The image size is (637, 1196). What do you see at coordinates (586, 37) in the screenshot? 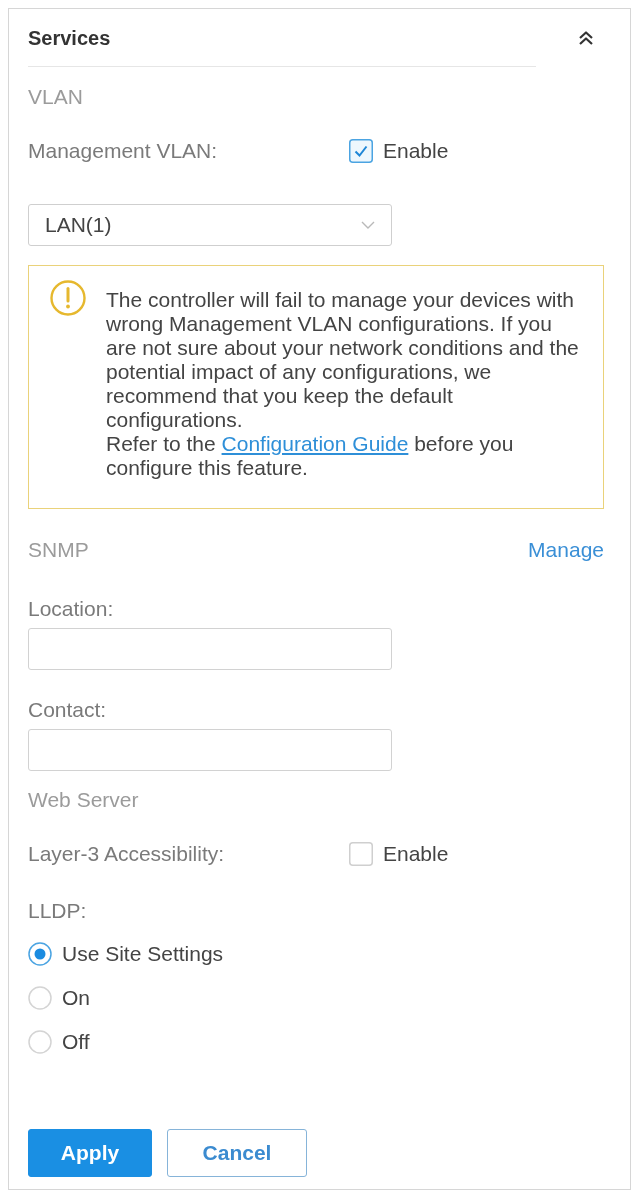
I see `collapse-icon` at bounding box center [586, 37].